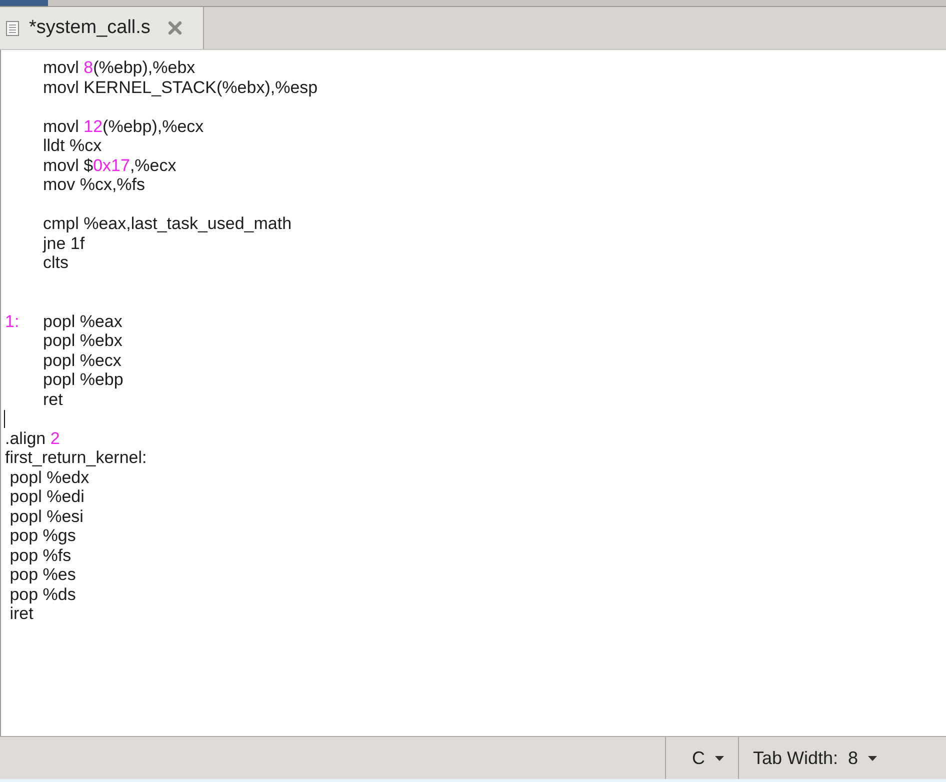 The image size is (946, 782). What do you see at coordinates (82, 340) in the screenshot?
I see `code-line: popl %ebx` at bounding box center [82, 340].